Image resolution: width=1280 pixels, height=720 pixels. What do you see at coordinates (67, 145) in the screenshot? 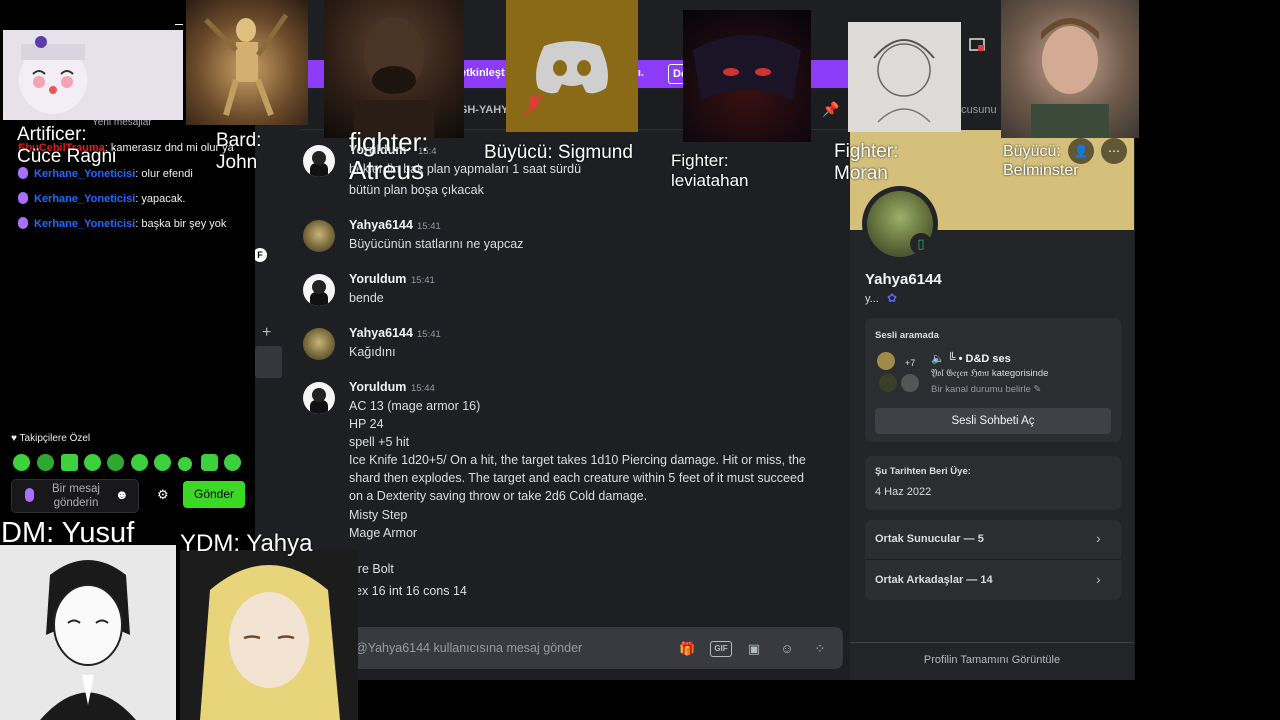
I see `player-label-artificer: Artificer: Cüce Ragni` at bounding box center [67, 145].